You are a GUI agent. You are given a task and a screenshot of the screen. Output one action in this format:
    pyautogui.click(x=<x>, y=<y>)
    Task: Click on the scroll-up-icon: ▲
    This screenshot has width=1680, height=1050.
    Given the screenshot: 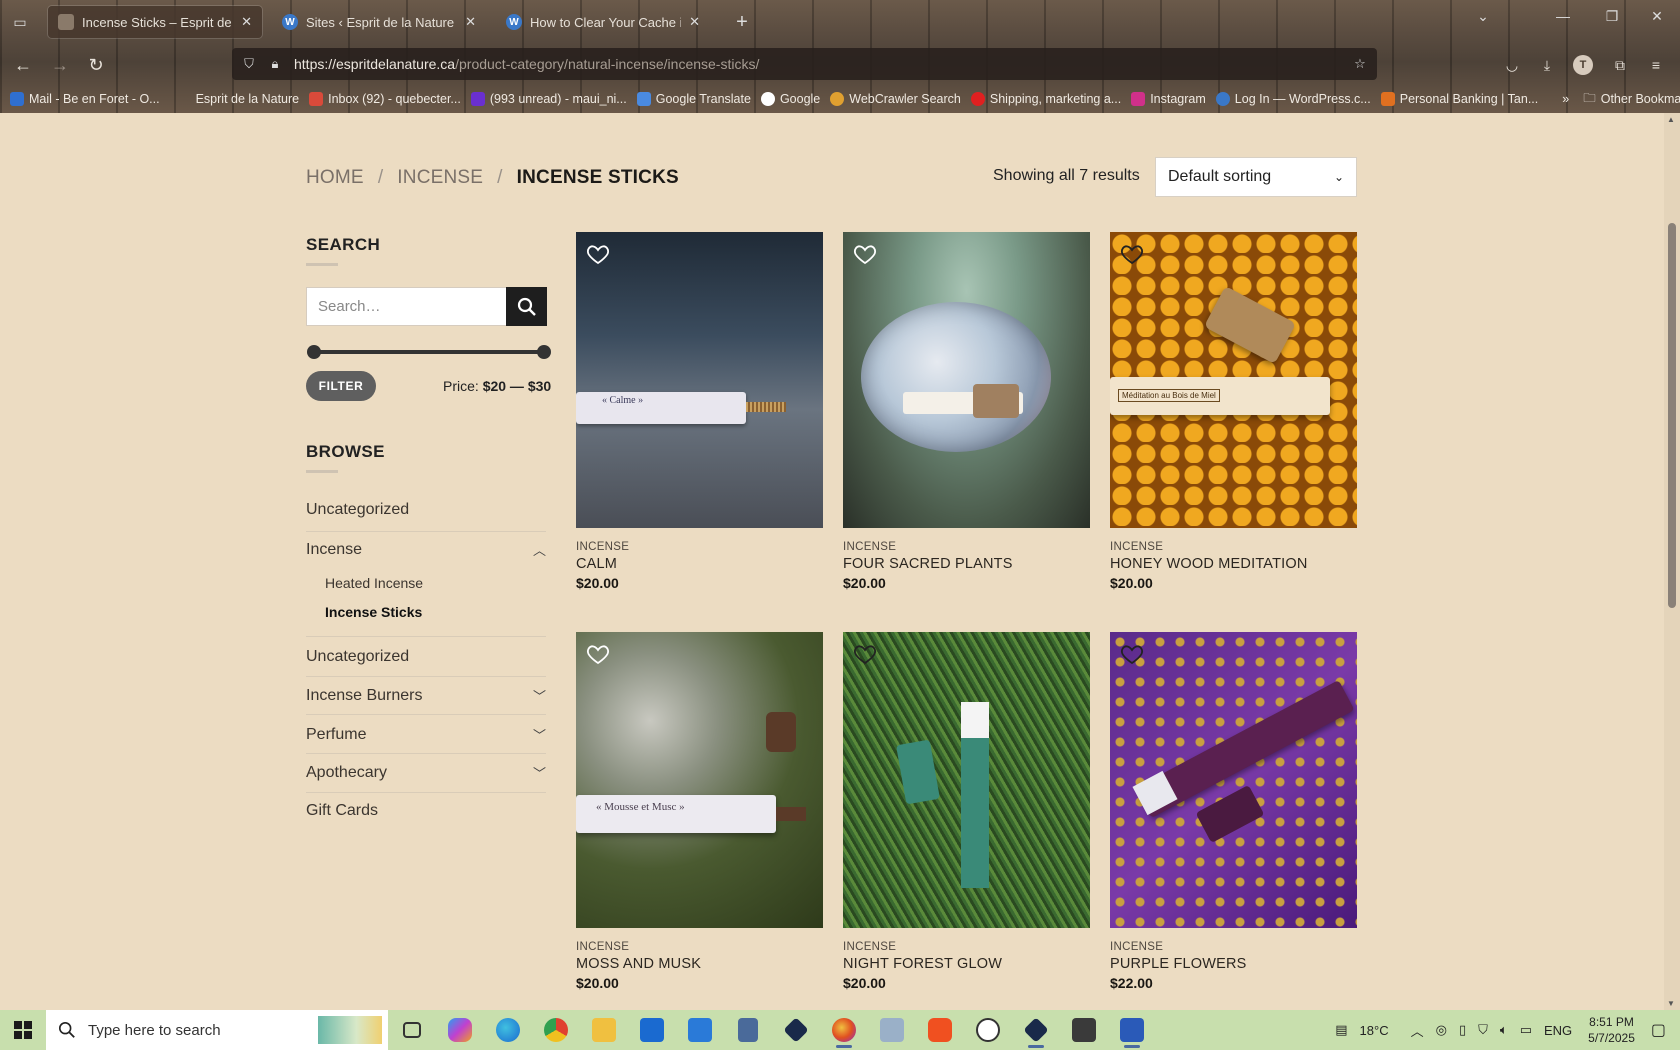 What is the action you would take?
    pyautogui.click(x=1671, y=119)
    